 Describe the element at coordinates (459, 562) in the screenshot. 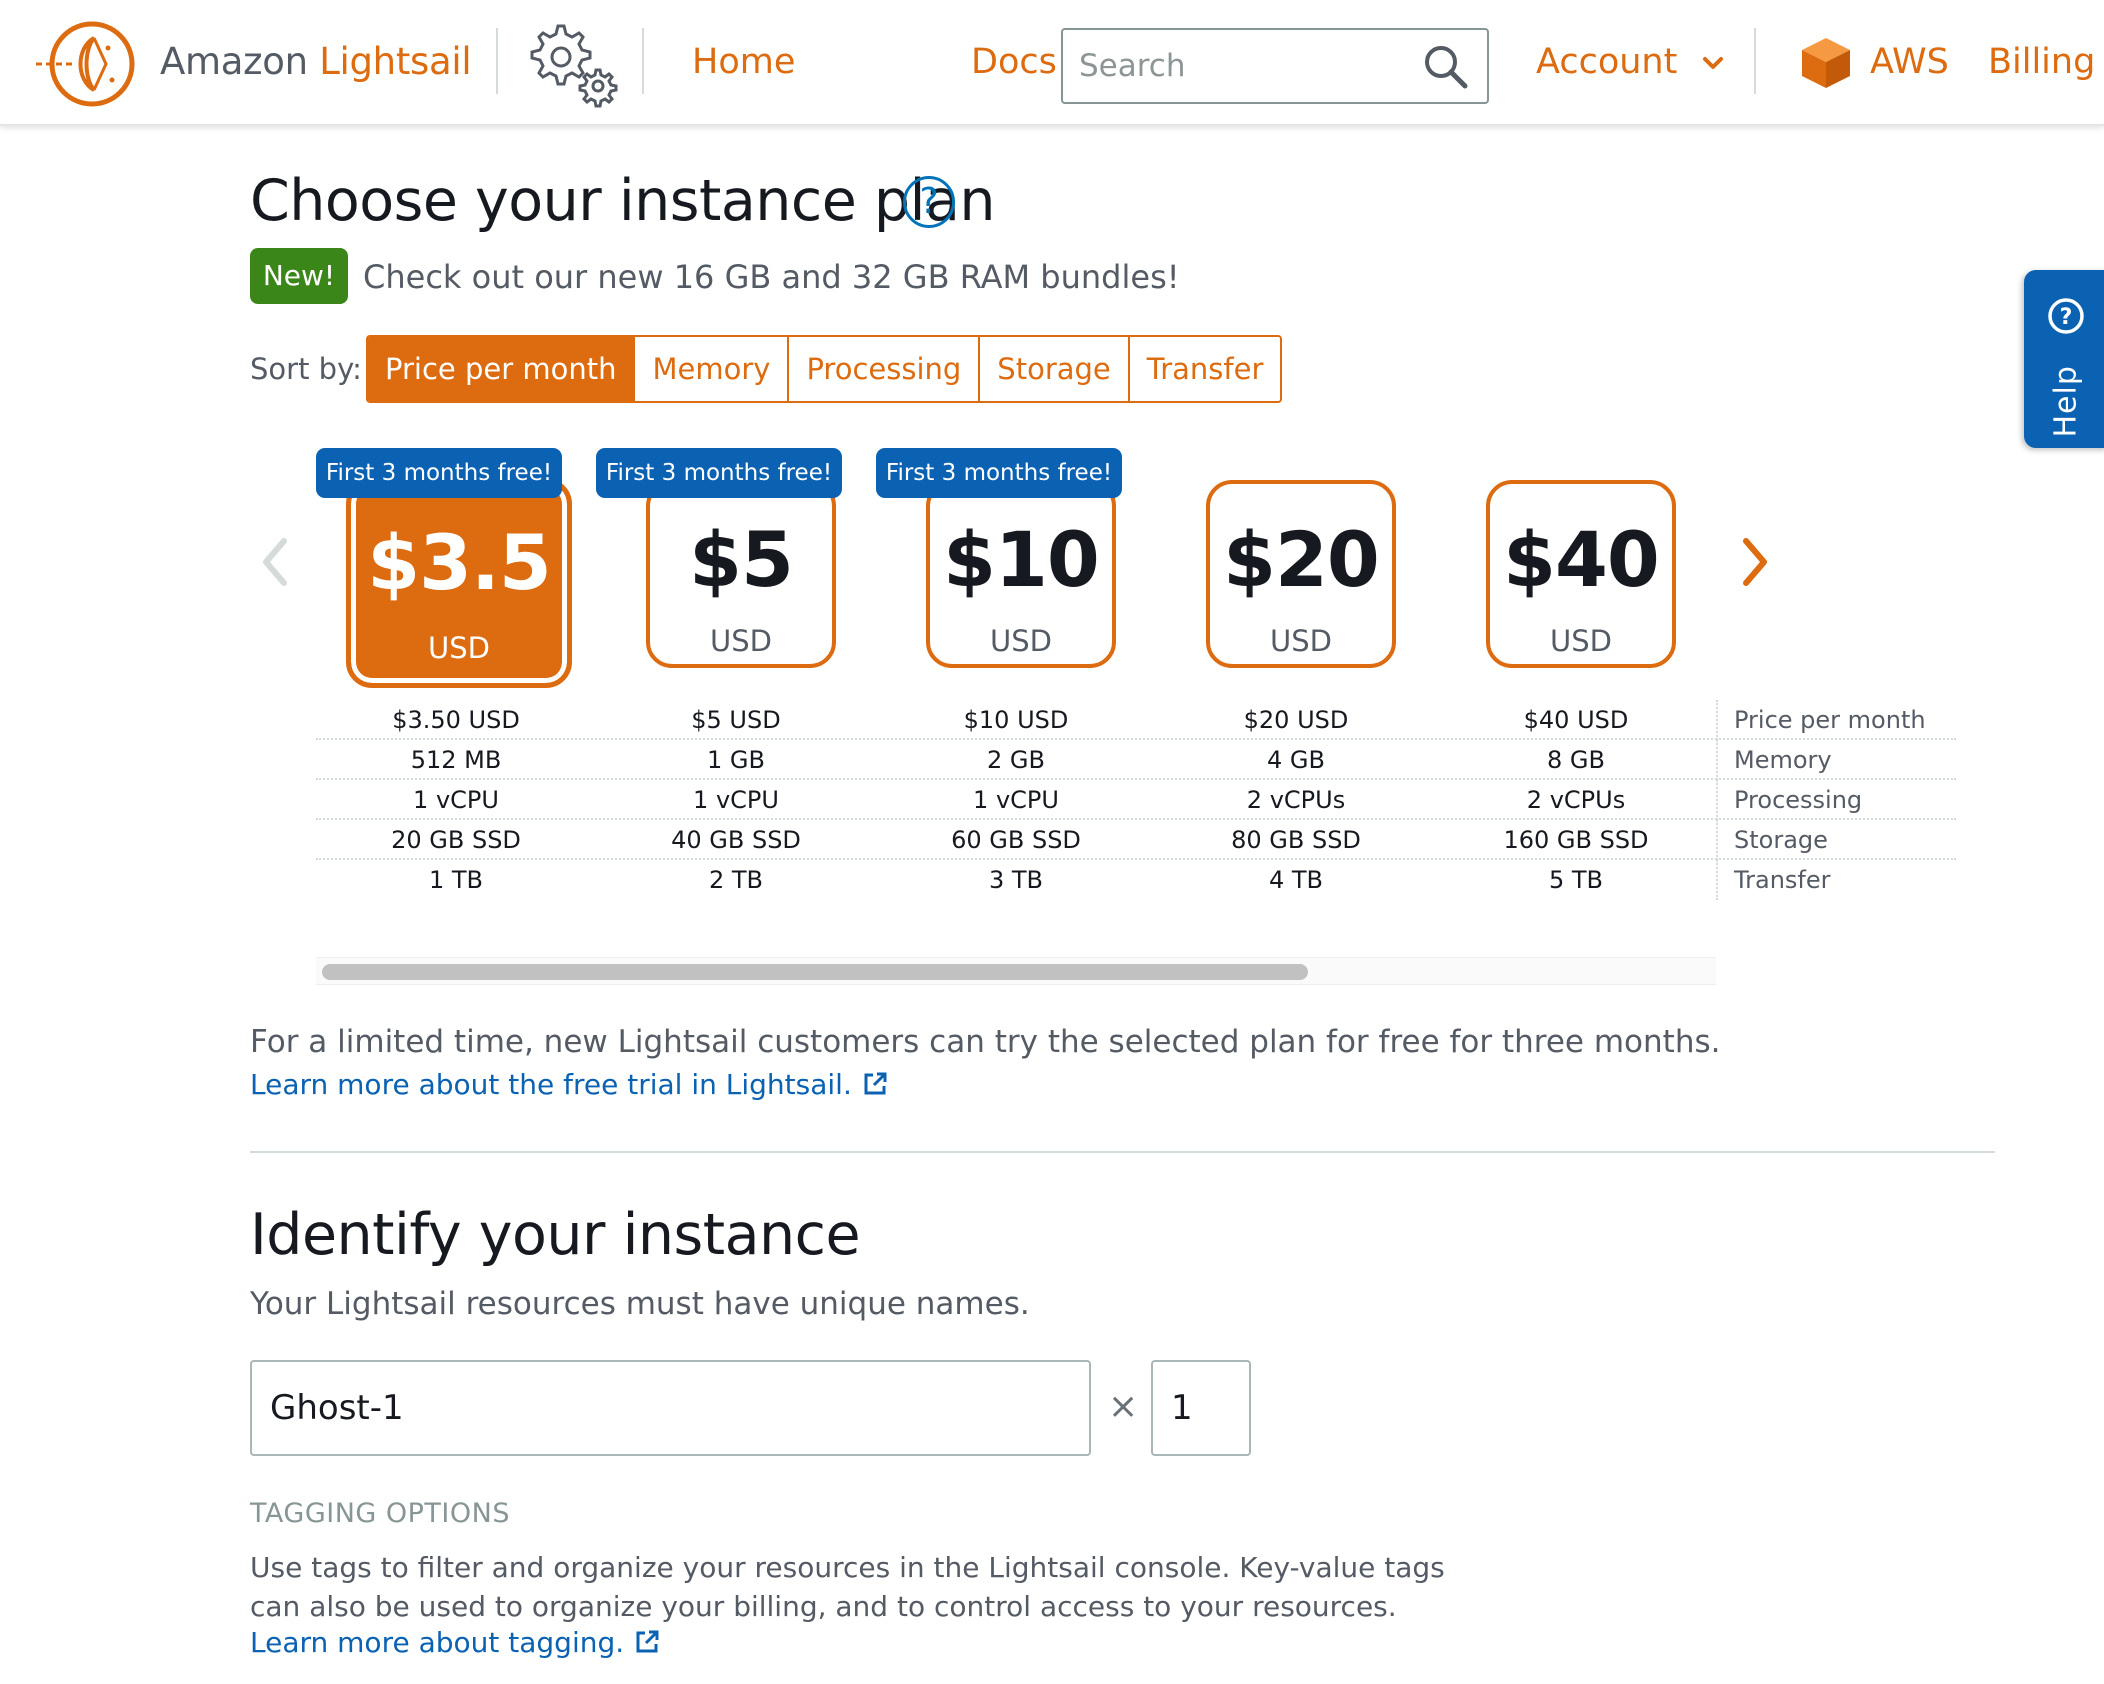

I see `plan-price: $3.5` at that location.